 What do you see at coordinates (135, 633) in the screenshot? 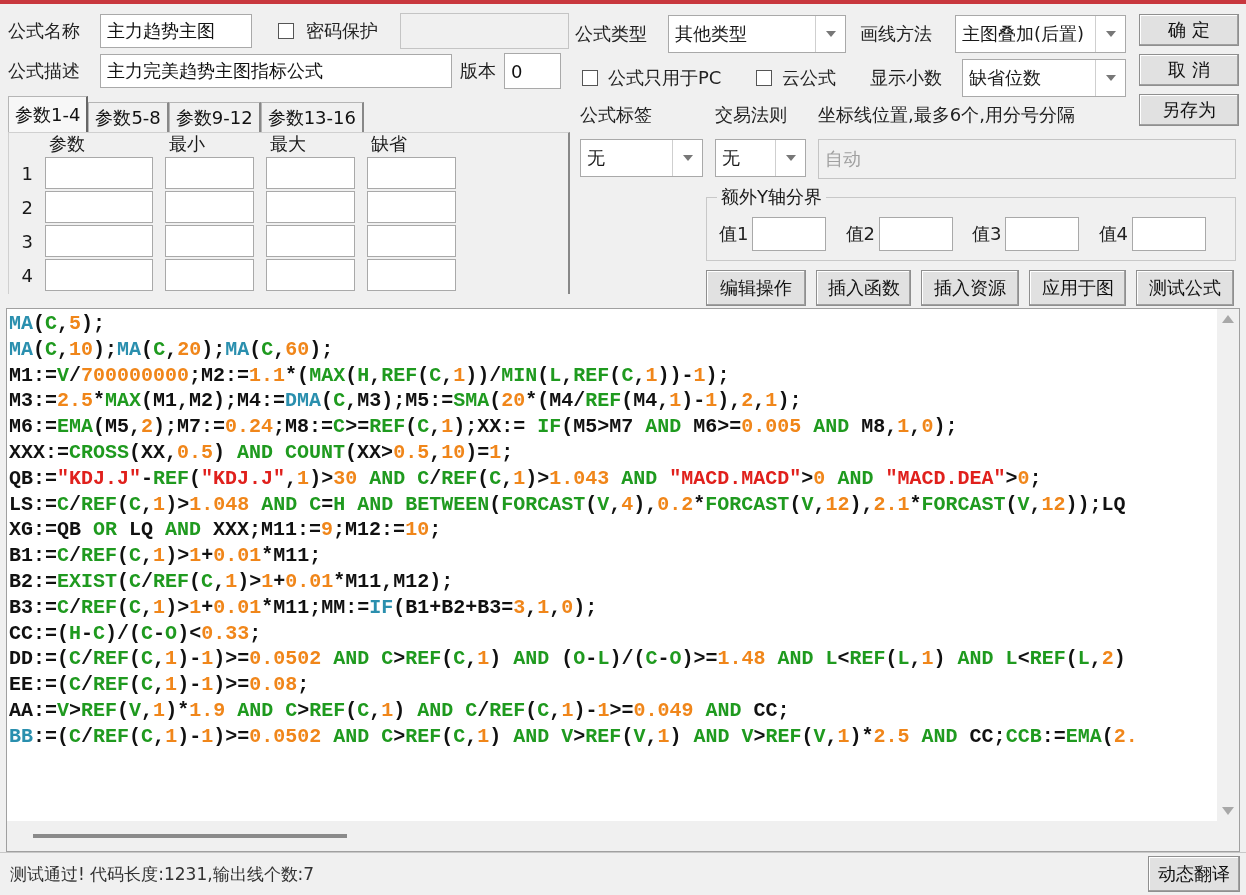
I see `code-line: CC:=(H-C)/(C-O)<0.33;` at bounding box center [135, 633].